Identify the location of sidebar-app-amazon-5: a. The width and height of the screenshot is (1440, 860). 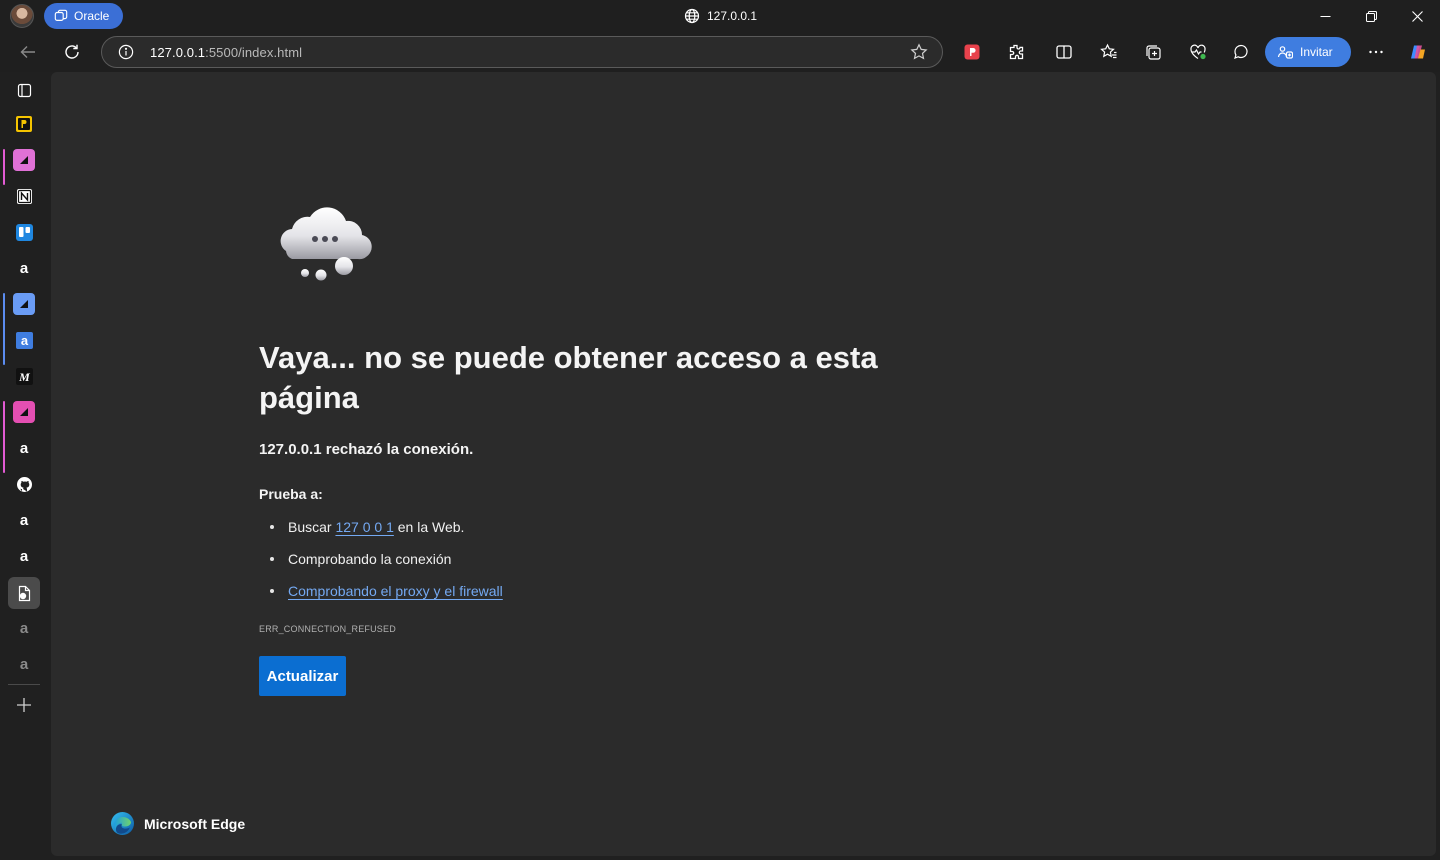
(24, 628).